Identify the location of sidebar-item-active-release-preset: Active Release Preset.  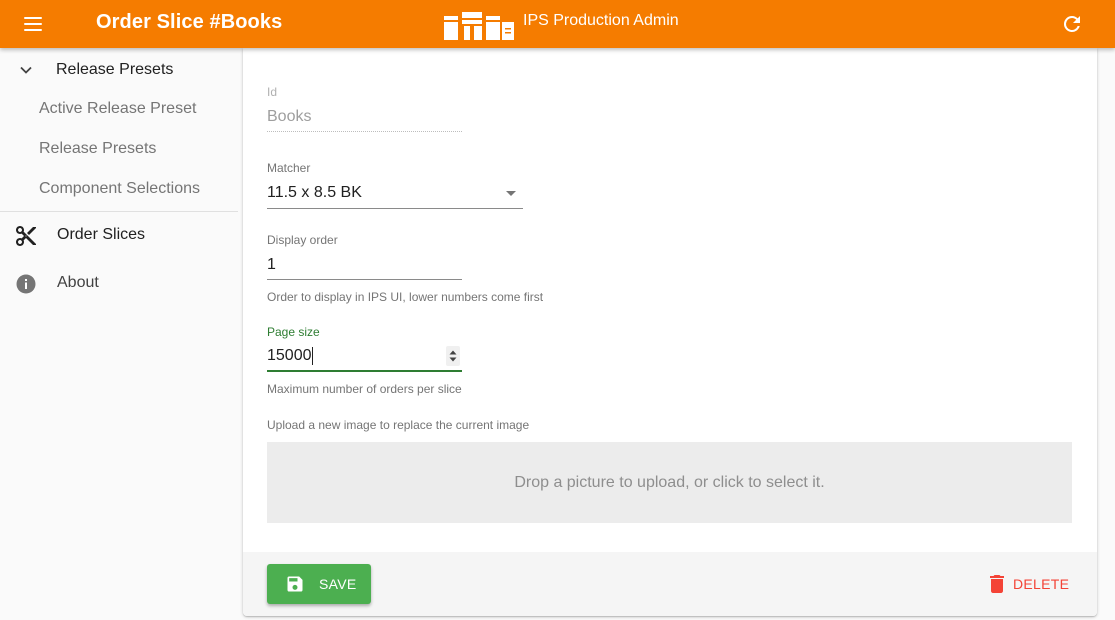
(119, 110).